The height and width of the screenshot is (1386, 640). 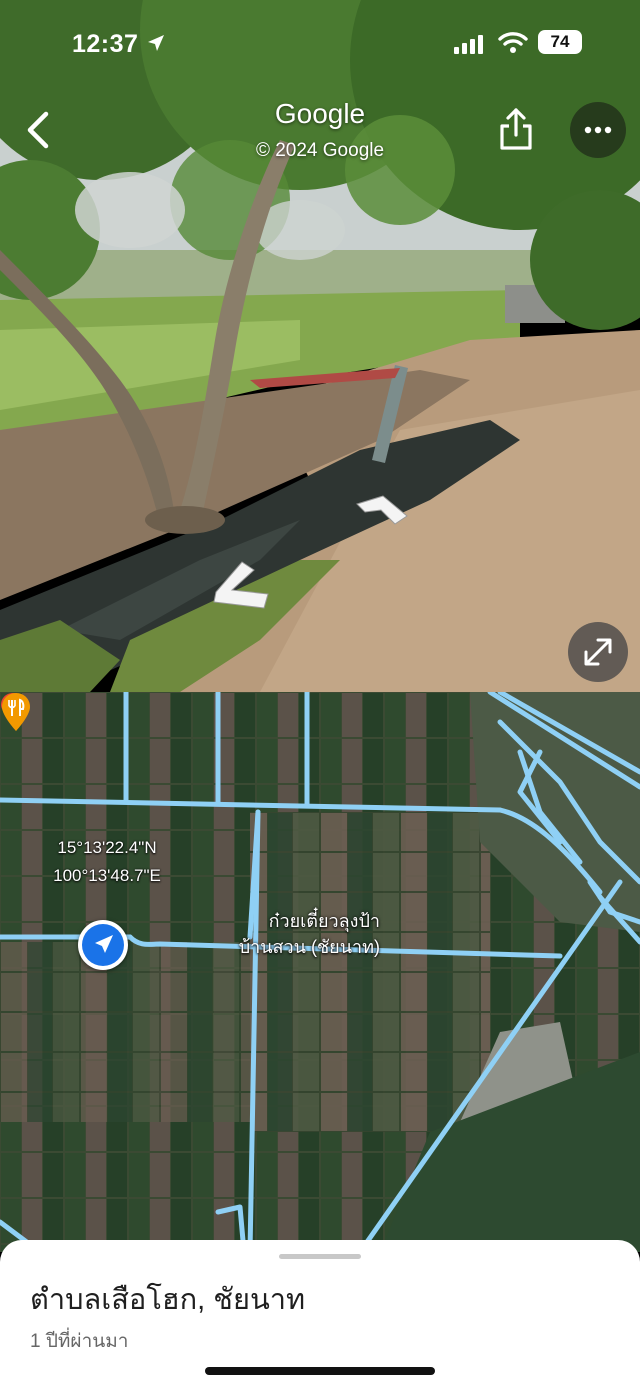 I want to click on restaurant-icon, so click(x=16, y=712).